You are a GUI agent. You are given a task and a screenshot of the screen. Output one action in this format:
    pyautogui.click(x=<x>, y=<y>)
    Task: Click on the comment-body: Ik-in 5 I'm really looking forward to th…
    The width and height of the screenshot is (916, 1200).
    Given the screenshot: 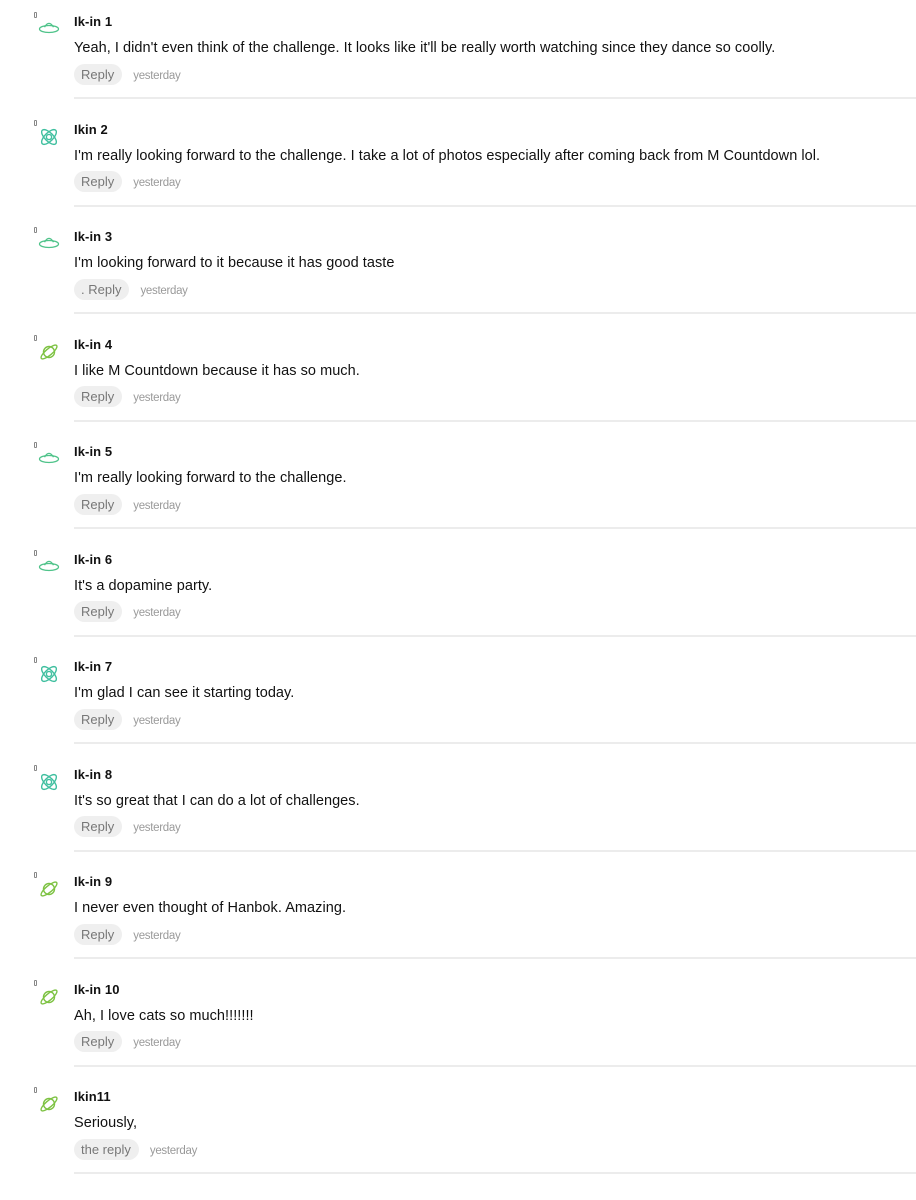 What is the action you would take?
    pyautogui.click(x=495, y=479)
    